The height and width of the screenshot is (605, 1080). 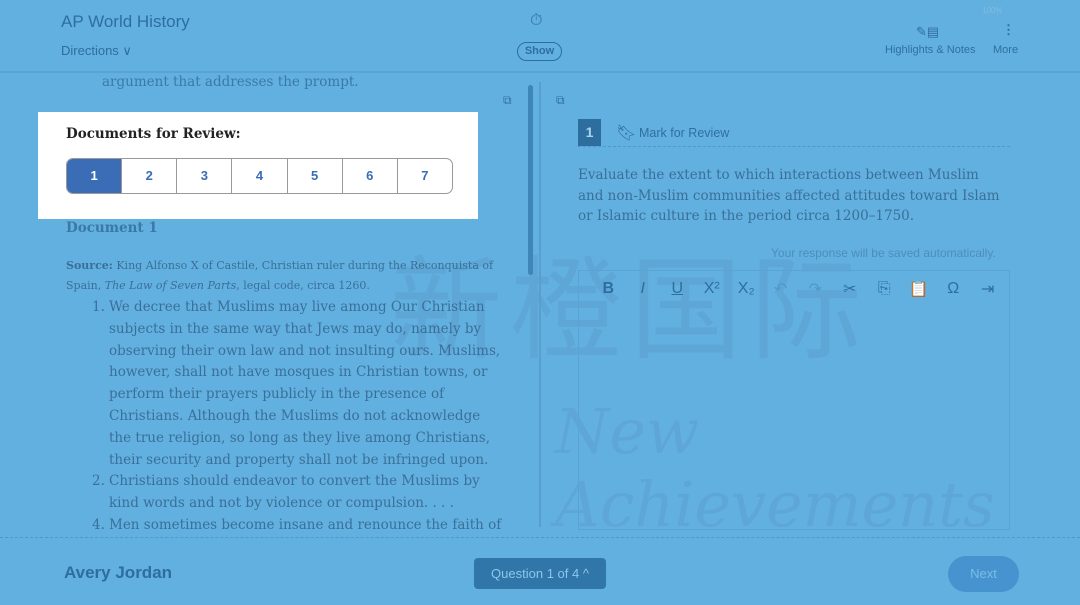 I want to click on question-navigator-button: Question 1 of 4 ^, so click(x=540, y=573).